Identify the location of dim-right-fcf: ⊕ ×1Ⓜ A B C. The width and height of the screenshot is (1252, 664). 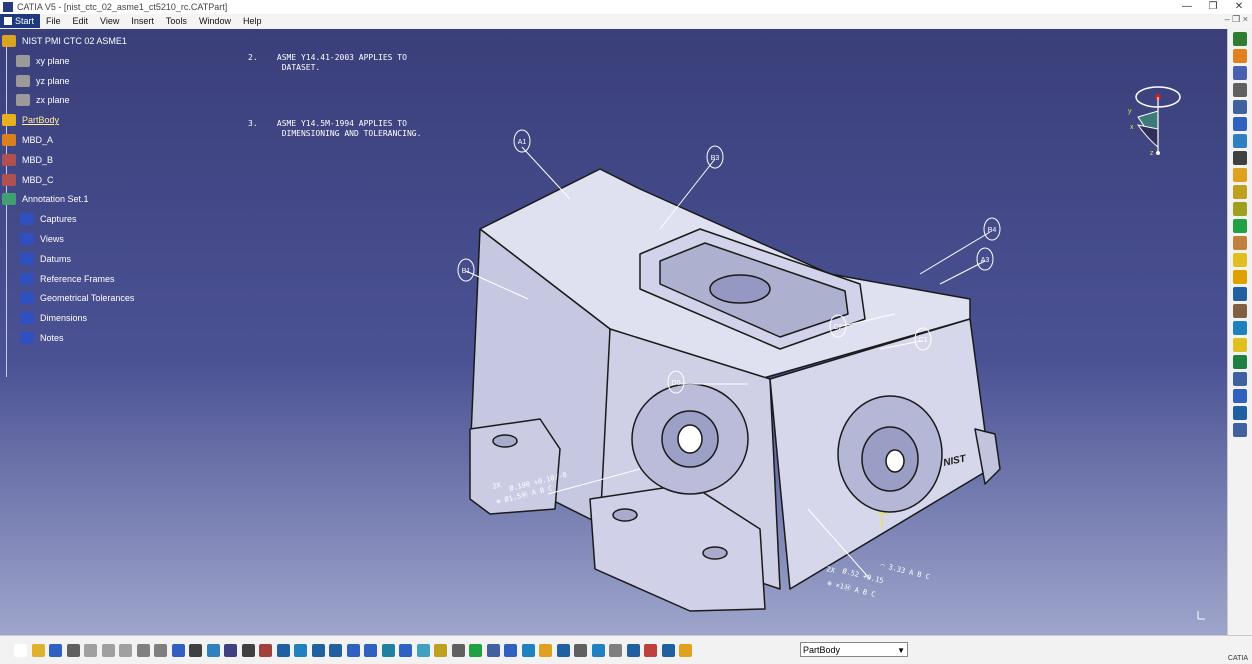
(852, 589).